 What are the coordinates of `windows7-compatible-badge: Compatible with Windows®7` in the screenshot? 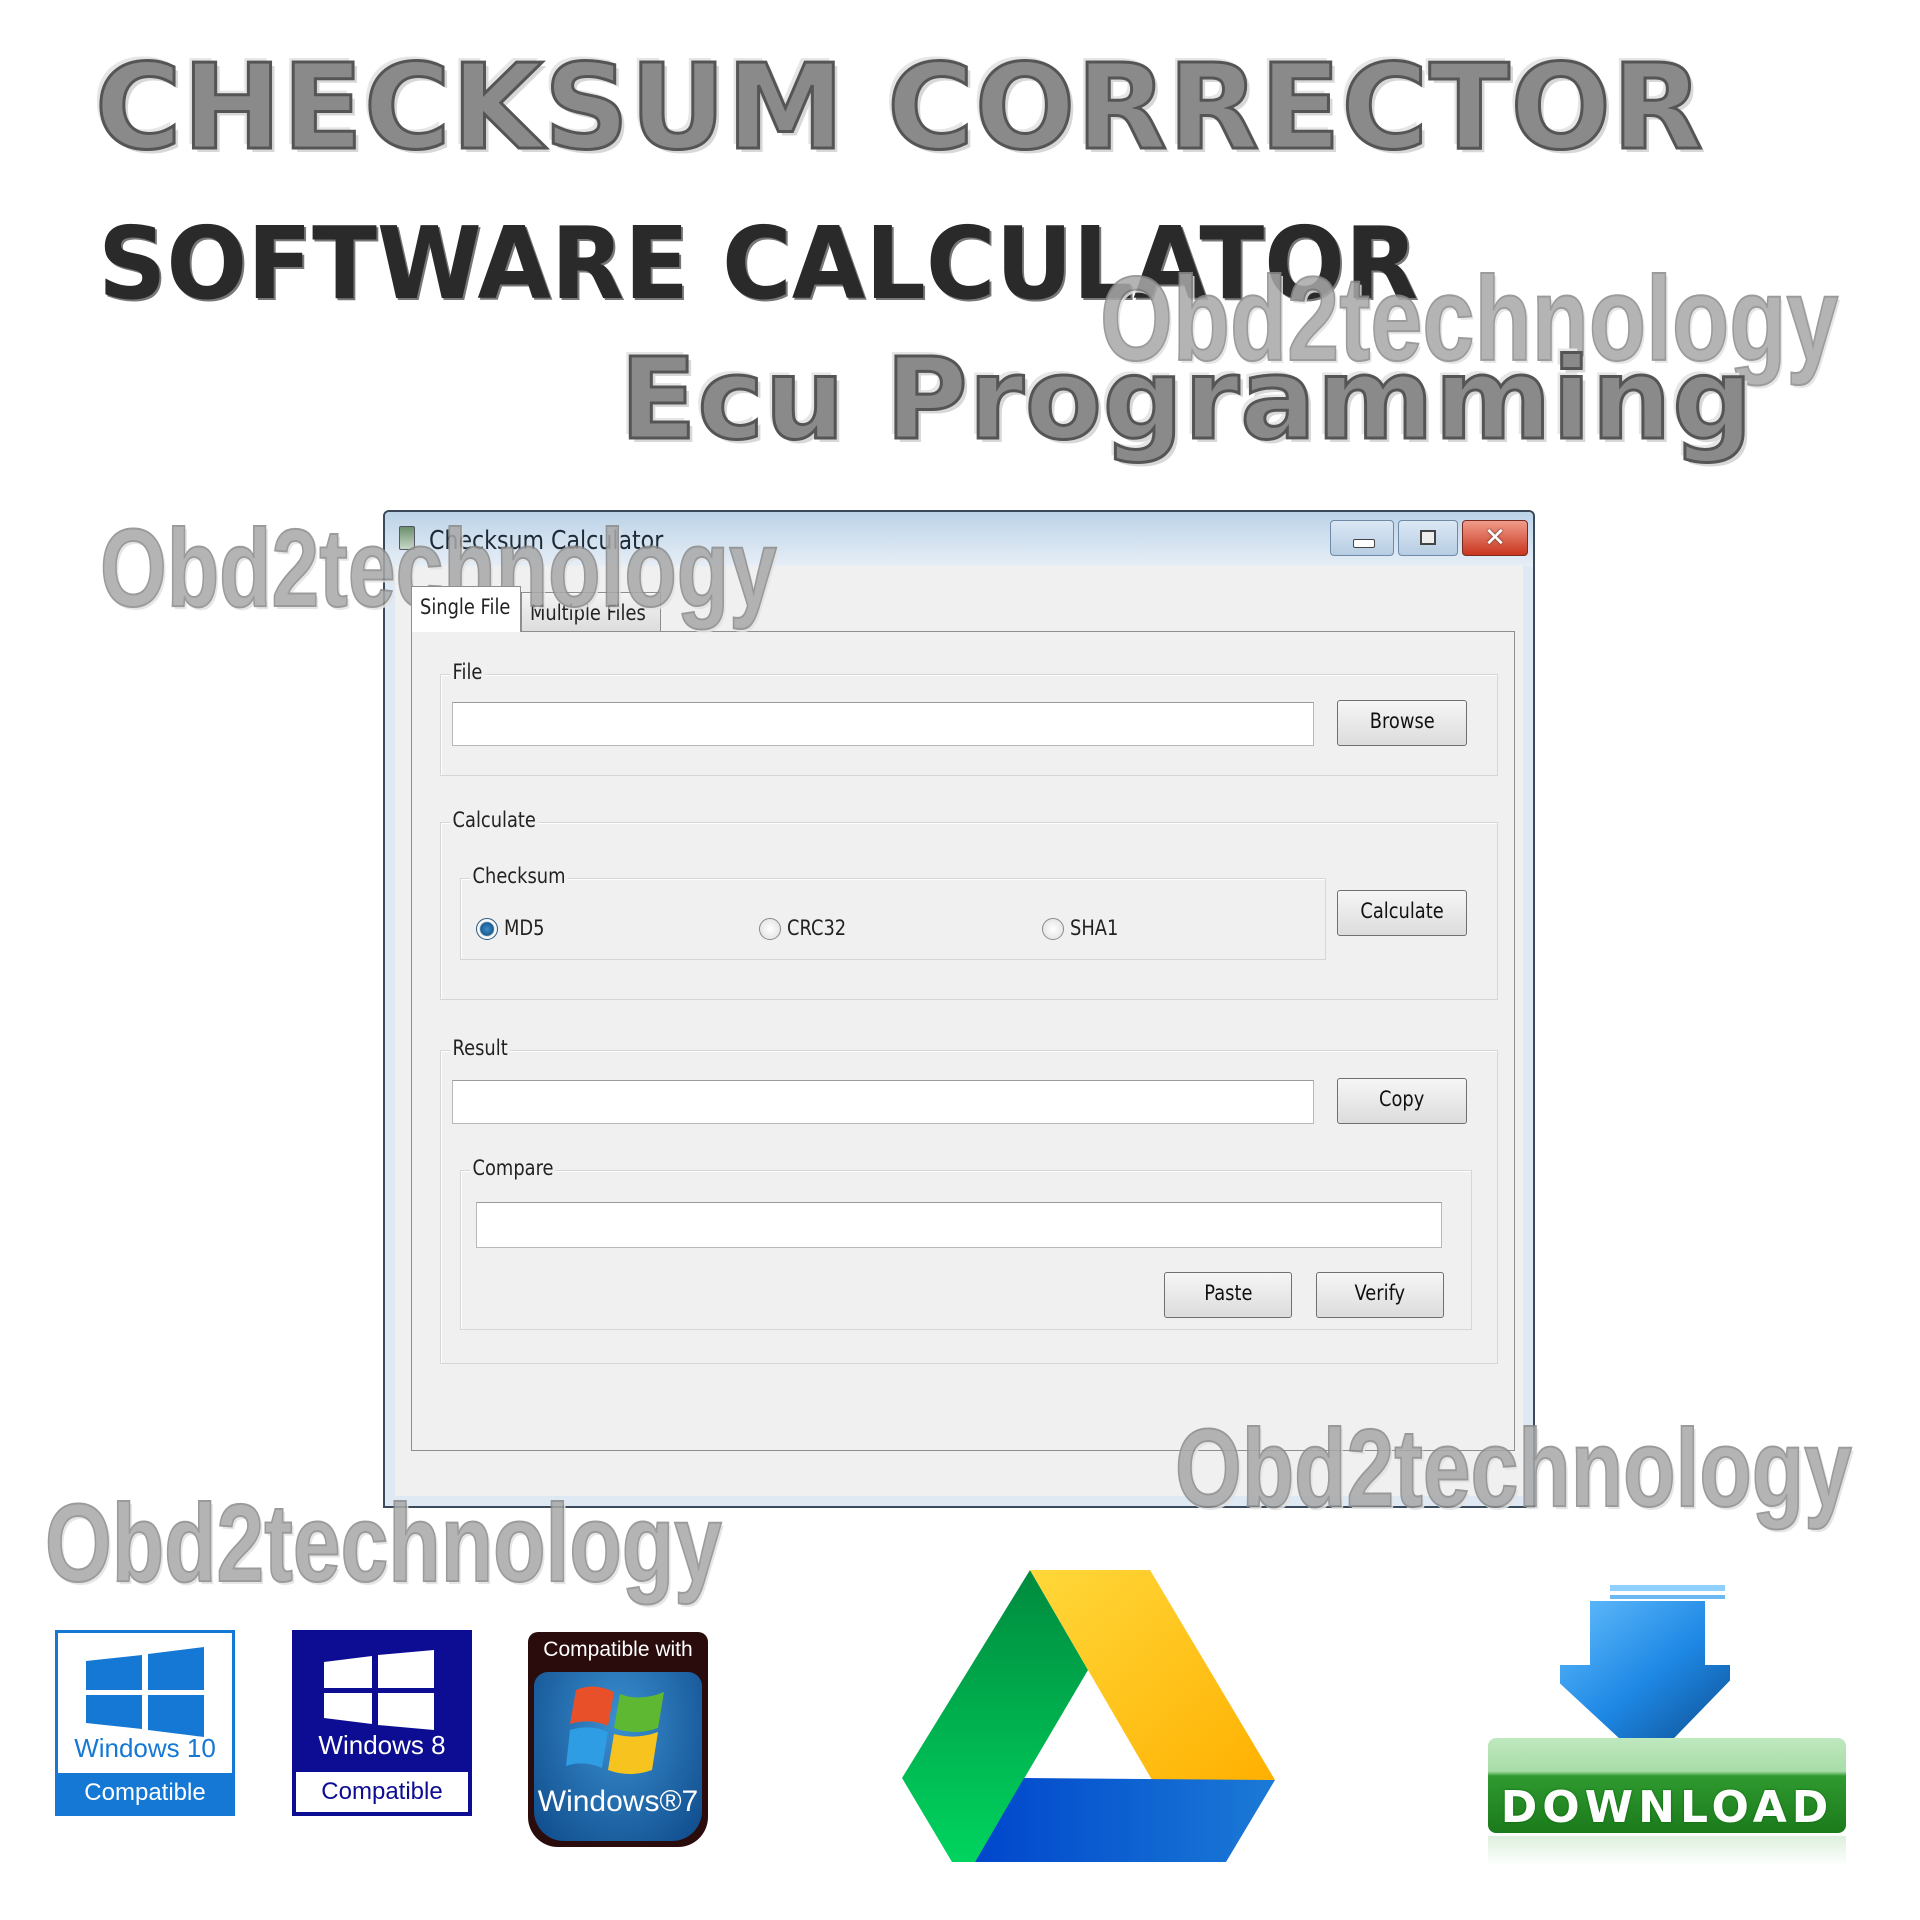 It's located at (618, 1739).